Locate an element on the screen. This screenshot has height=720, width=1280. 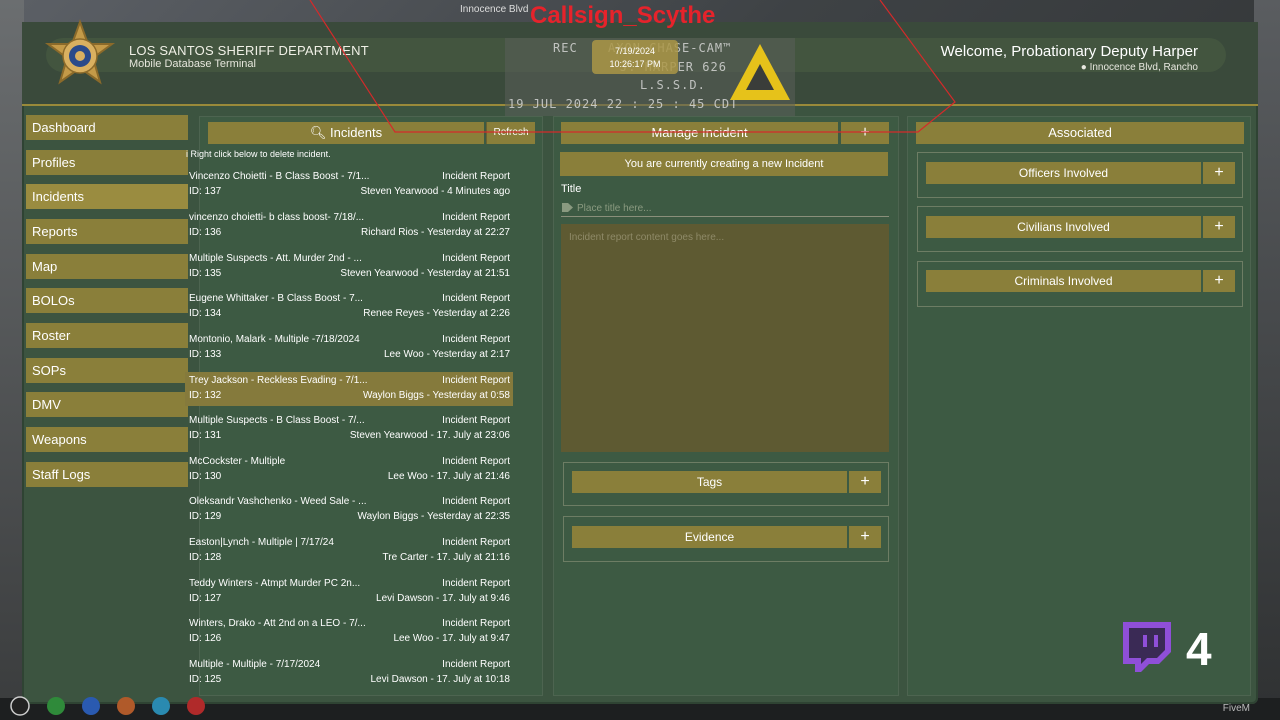
fivem-watermark: FiveM is located at coordinates (1236, 708).